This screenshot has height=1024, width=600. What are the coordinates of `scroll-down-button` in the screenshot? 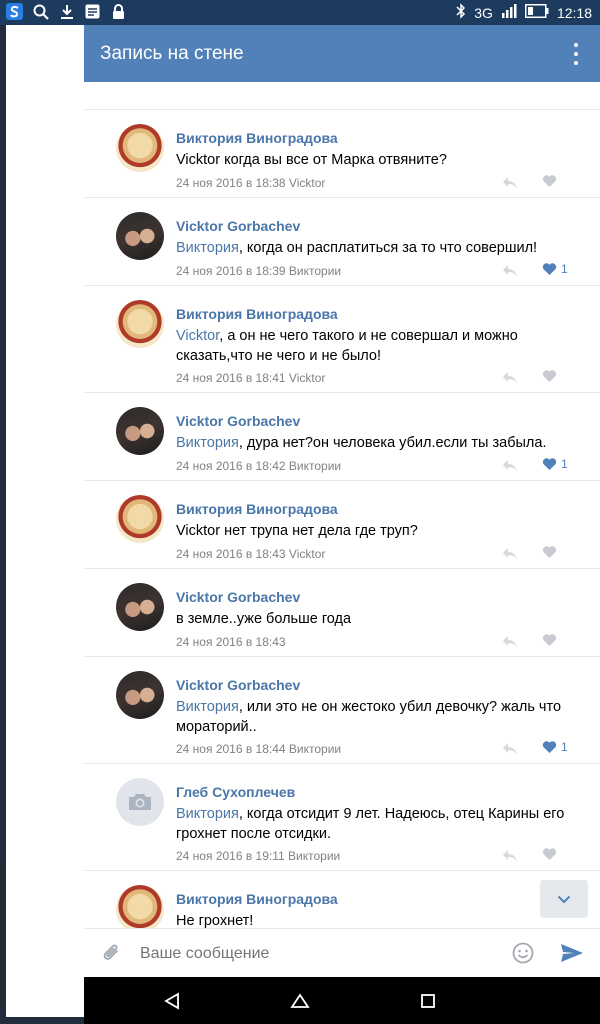 It's located at (564, 899).